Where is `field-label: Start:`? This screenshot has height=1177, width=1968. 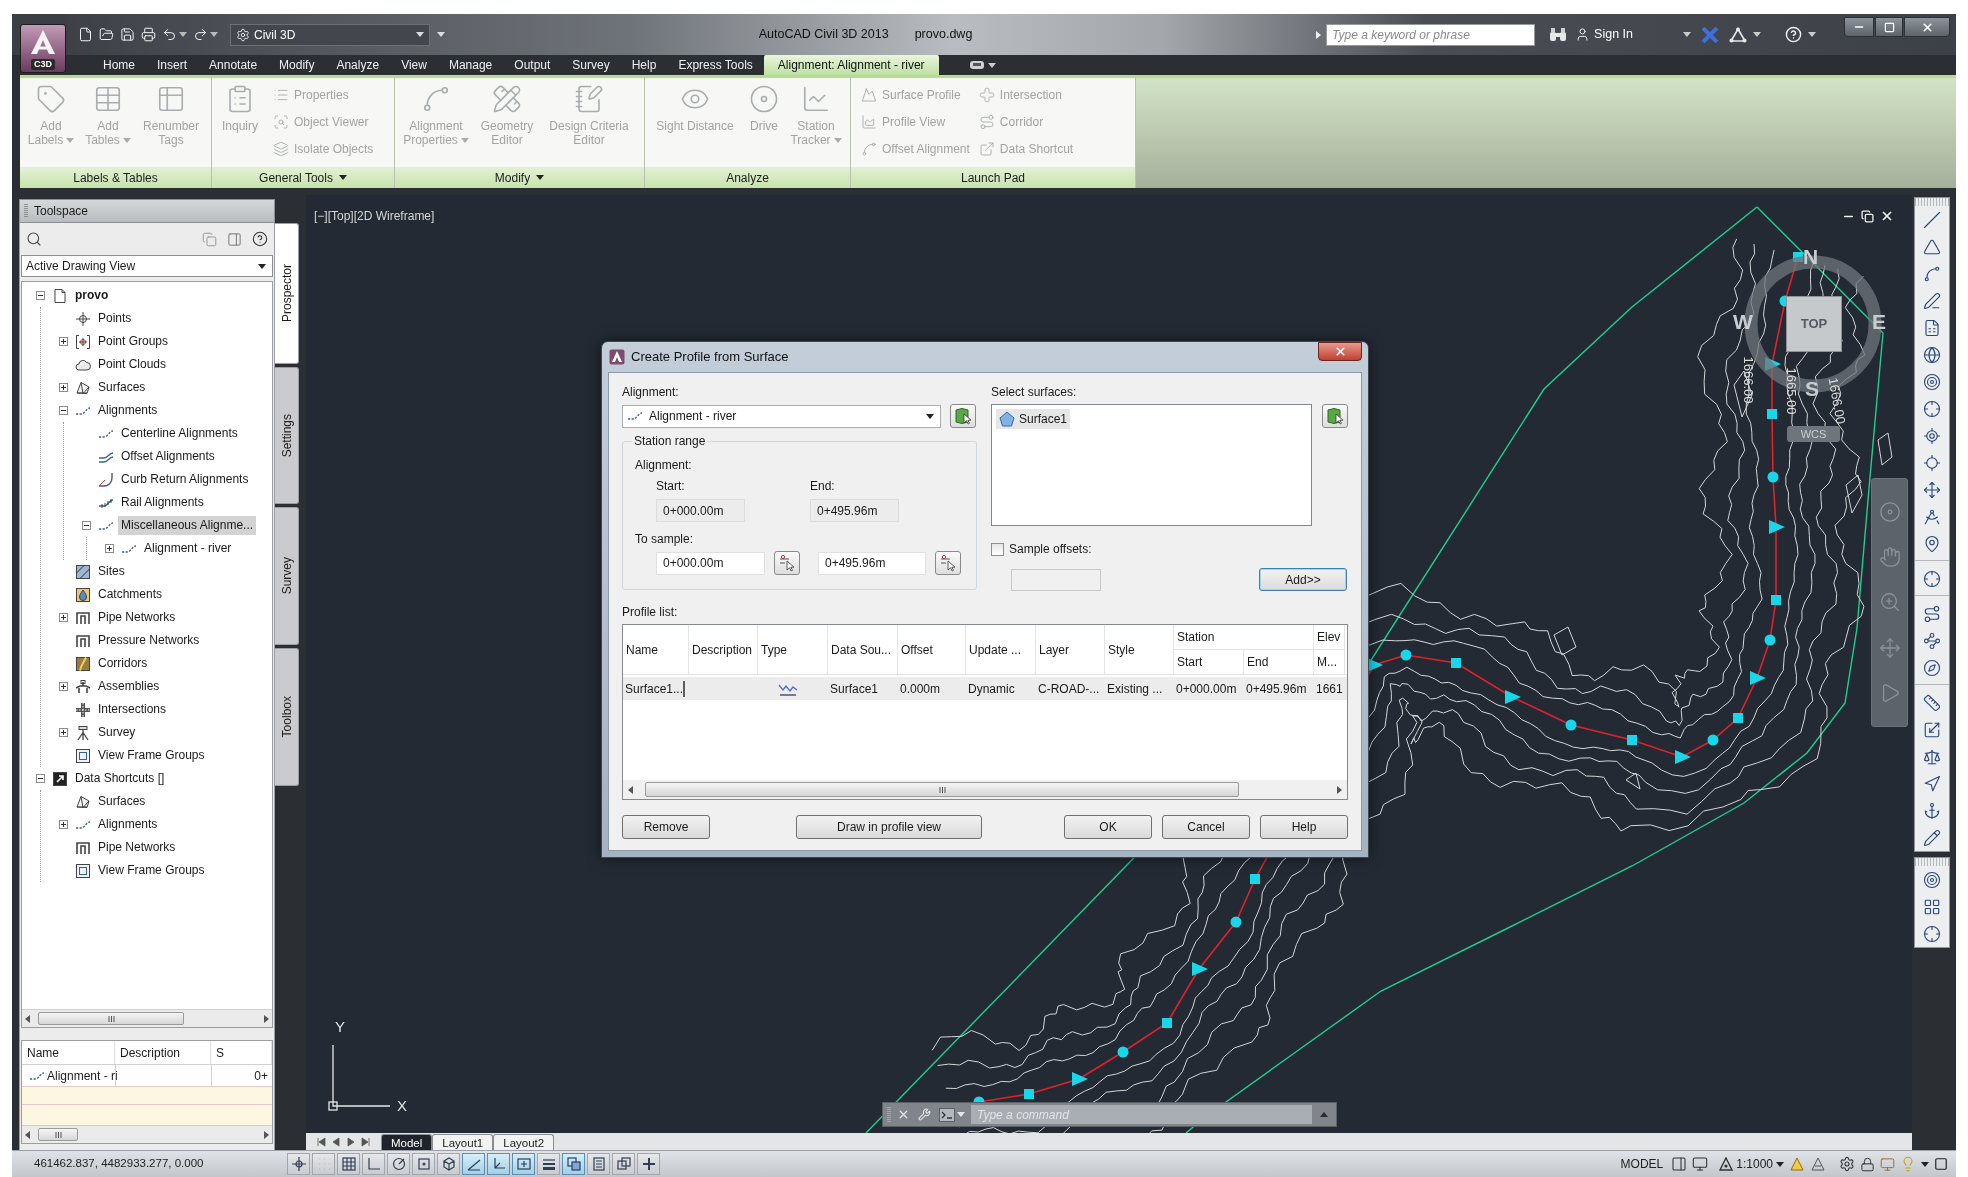
field-label: Start: is located at coordinates (671, 486).